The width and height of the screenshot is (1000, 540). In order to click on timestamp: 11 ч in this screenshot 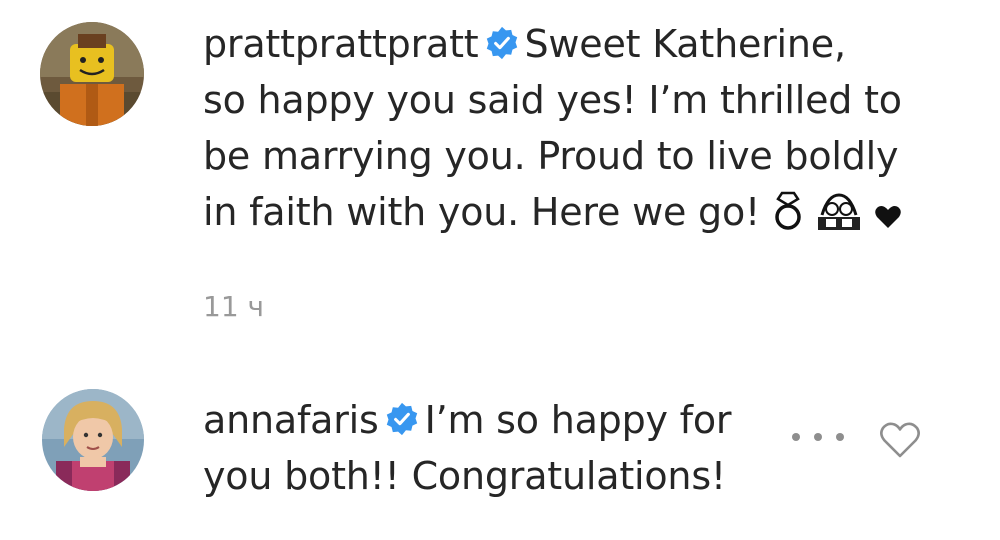, I will do `click(234, 306)`.